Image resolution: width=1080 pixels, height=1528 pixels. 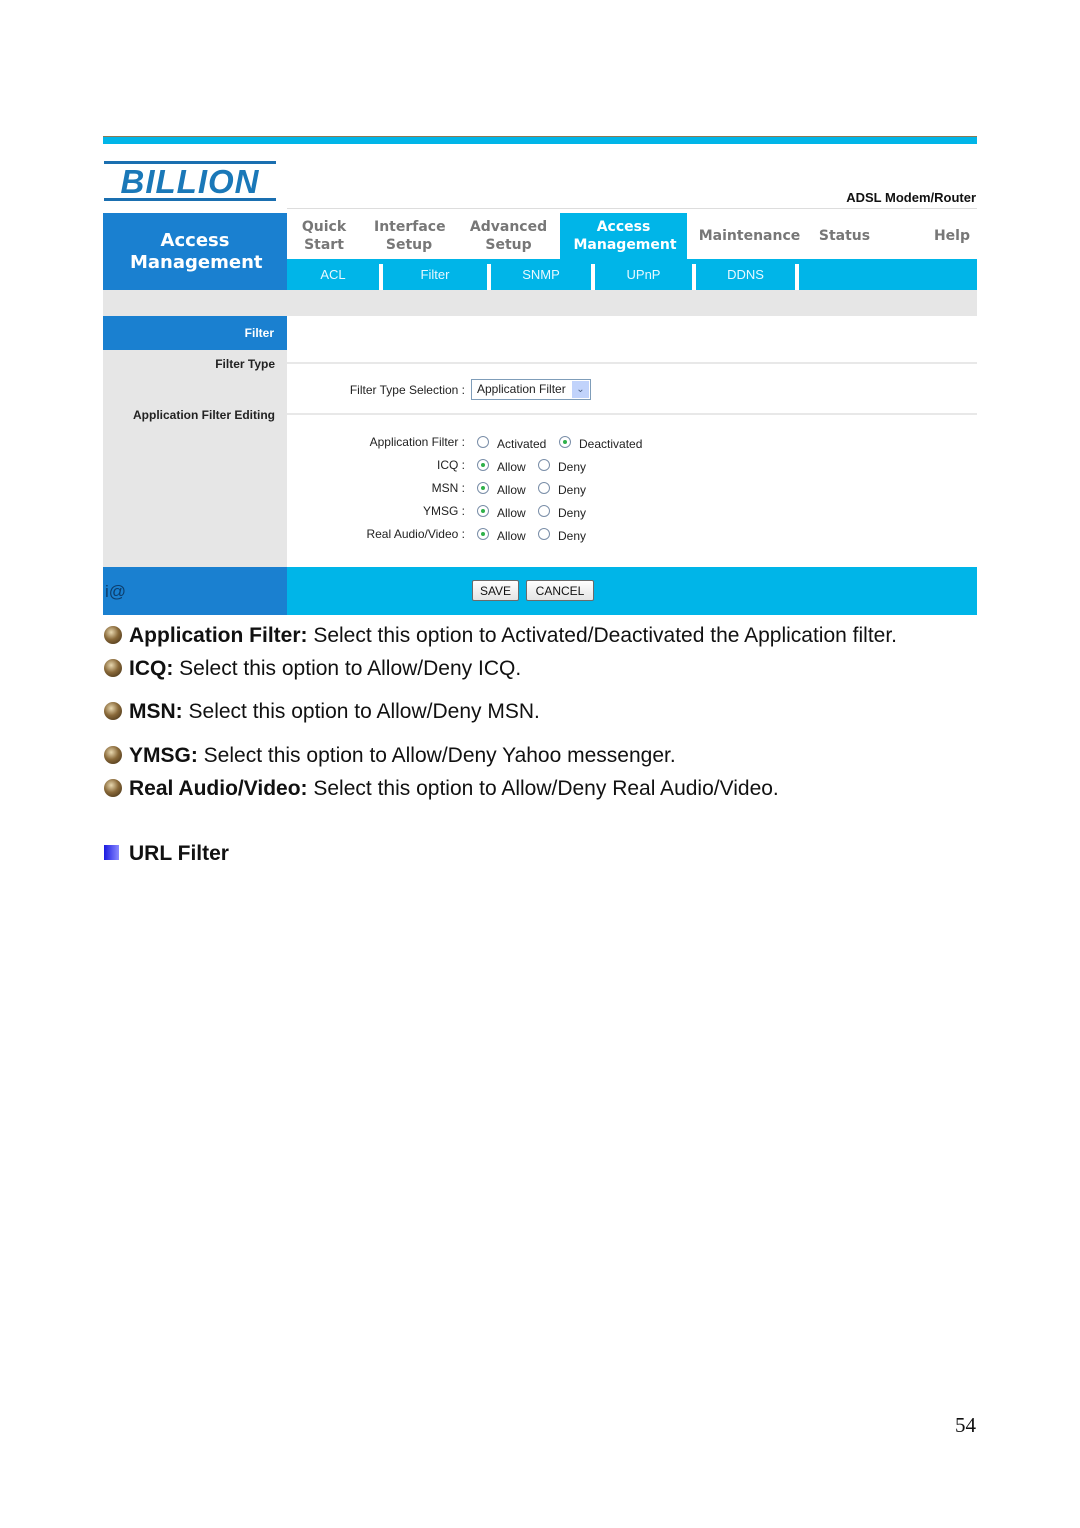 What do you see at coordinates (347, 668) in the screenshot?
I see `description: Select this option to Allow/Deny ICQ.` at bounding box center [347, 668].